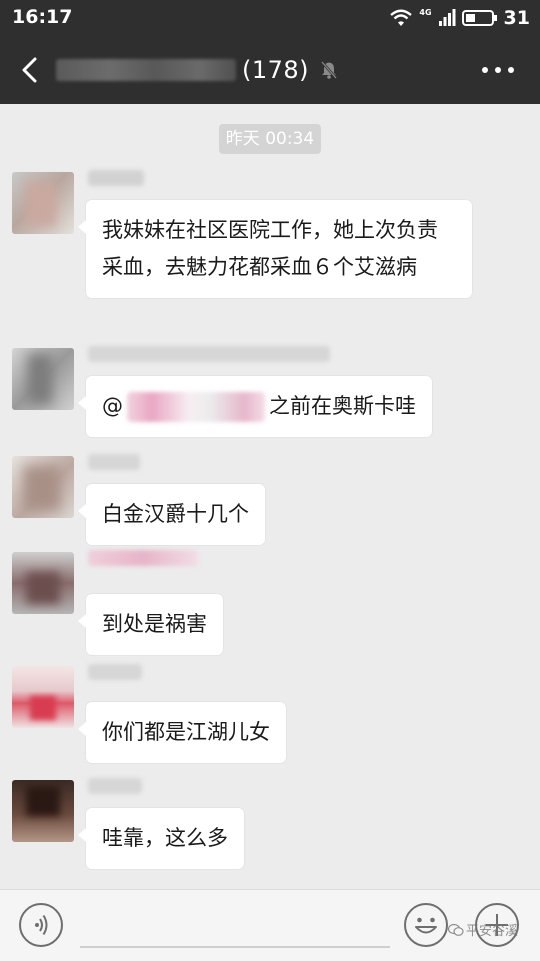  What do you see at coordinates (146, 70) in the screenshot?
I see `group-name-redacted` at bounding box center [146, 70].